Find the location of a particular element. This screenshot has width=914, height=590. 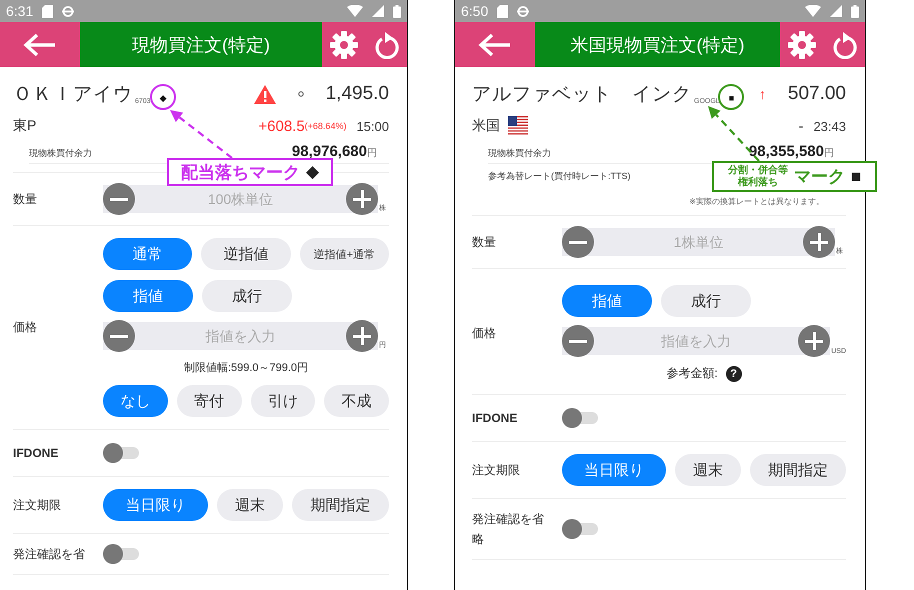

price-change: - is located at coordinates (801, 126).